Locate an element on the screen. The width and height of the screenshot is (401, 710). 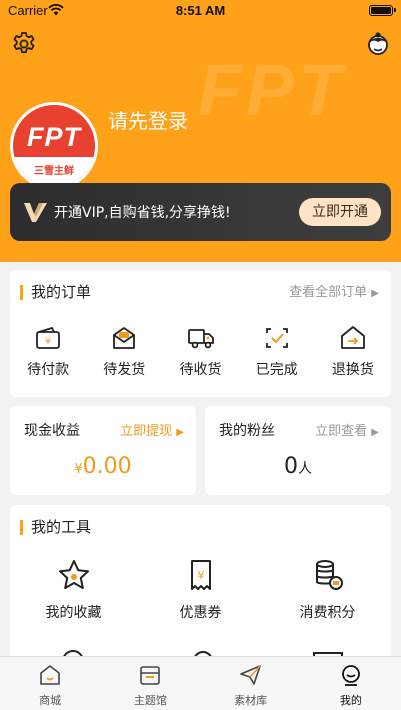
tab-mine-label: 我的 is located at coordinates (350, 700).